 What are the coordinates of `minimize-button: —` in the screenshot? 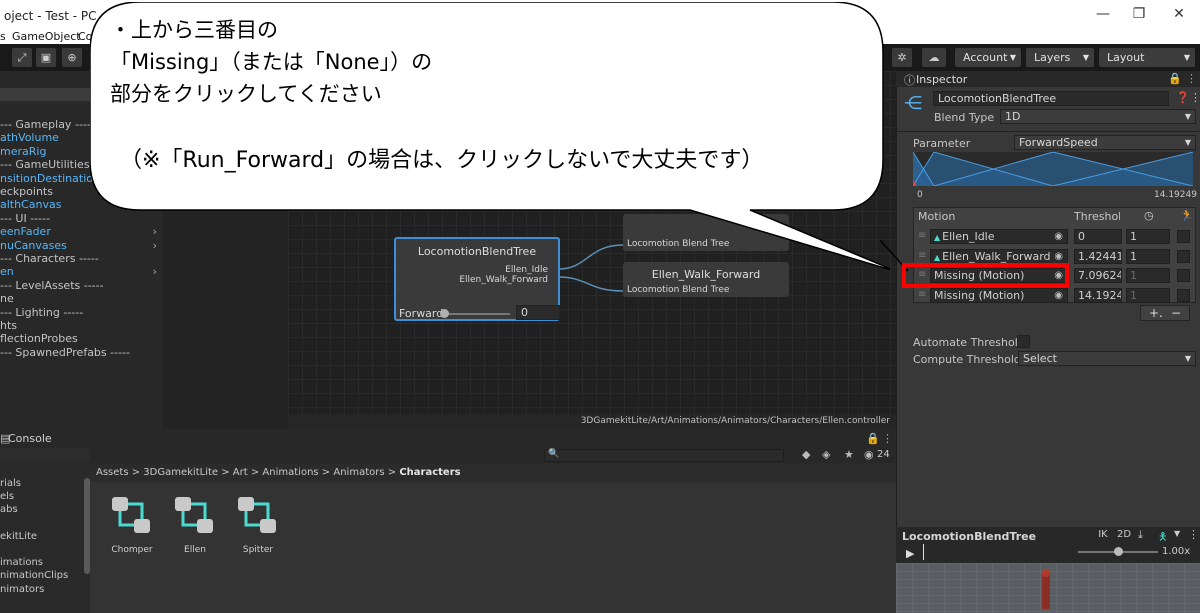 It's located at (1103, 16).